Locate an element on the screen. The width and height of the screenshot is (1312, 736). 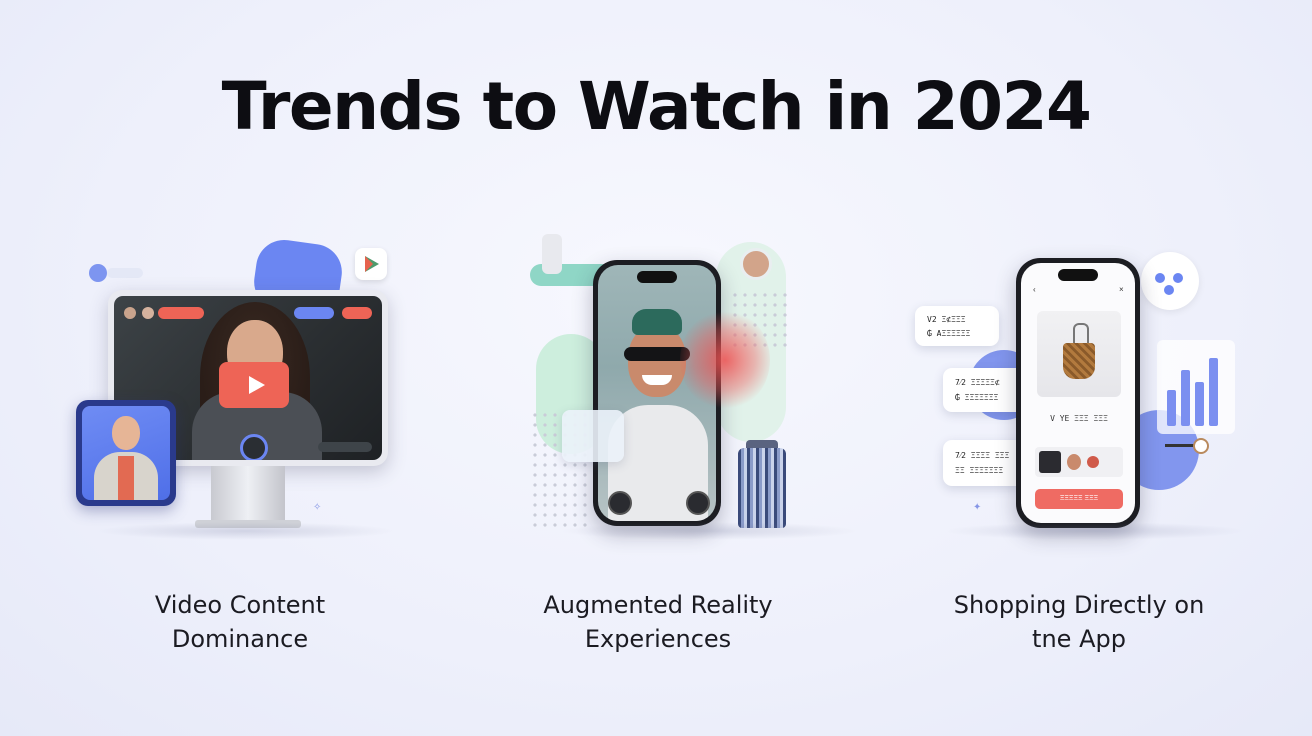
ar-person-face is located at coordinates (657, 361).